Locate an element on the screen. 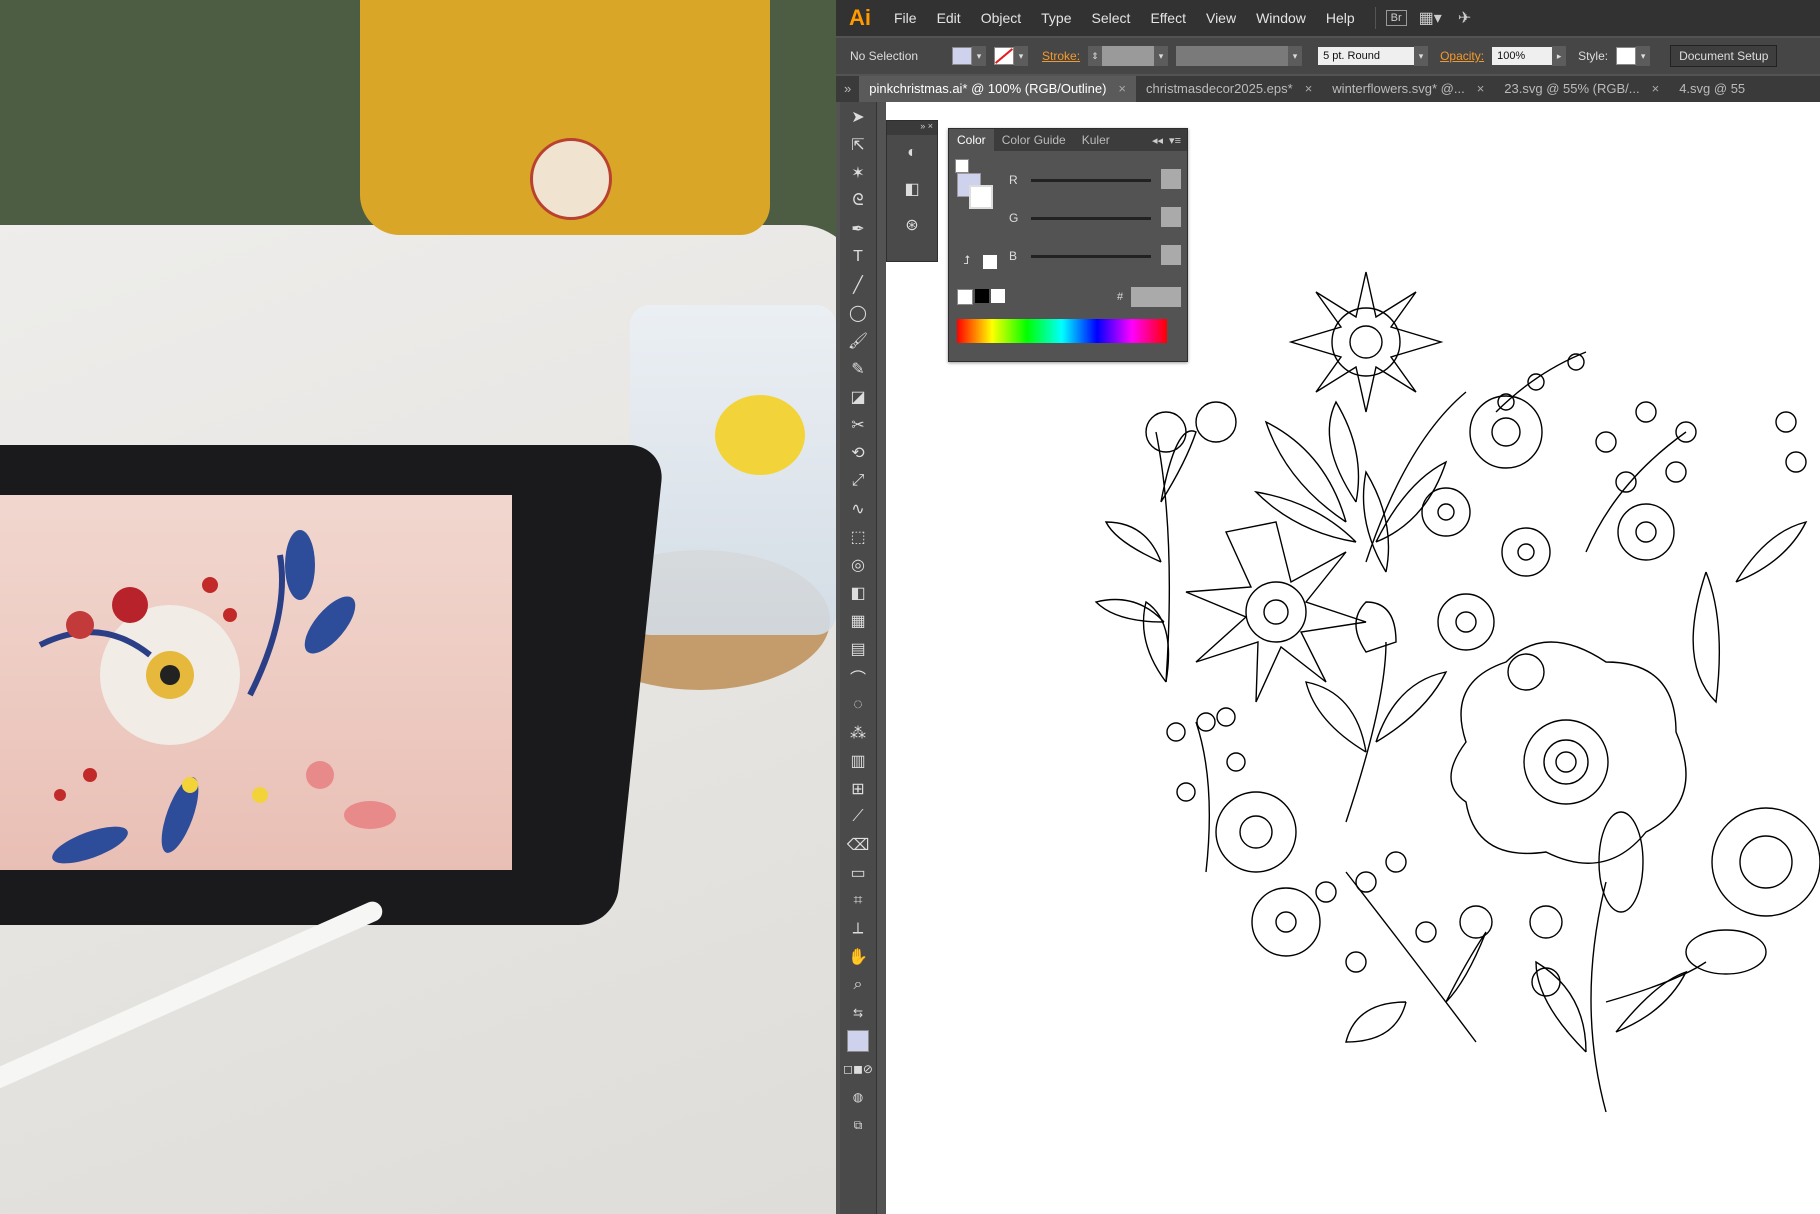  web-safe-swatch is located at coordinates (990, 262).